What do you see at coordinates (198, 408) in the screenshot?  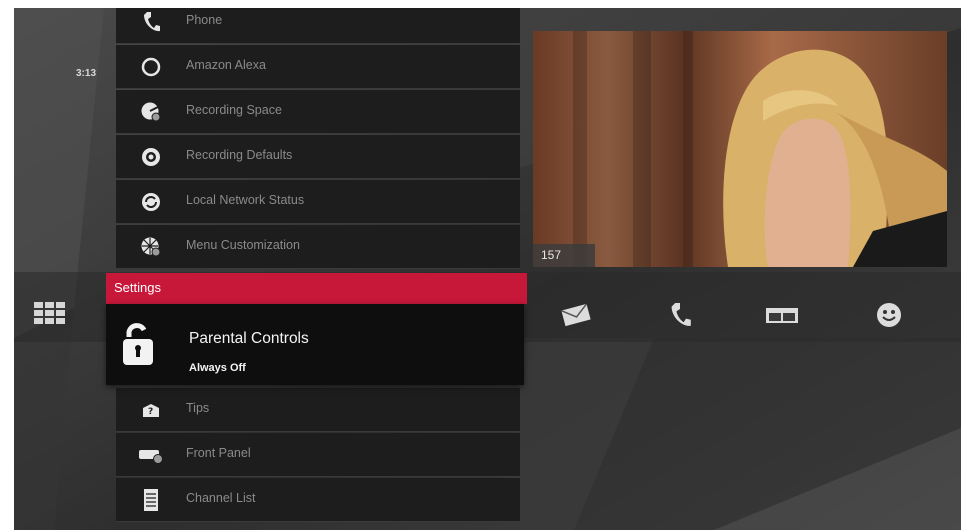 I see `menu-item-label: Tips` at bounding box center [198, 408].